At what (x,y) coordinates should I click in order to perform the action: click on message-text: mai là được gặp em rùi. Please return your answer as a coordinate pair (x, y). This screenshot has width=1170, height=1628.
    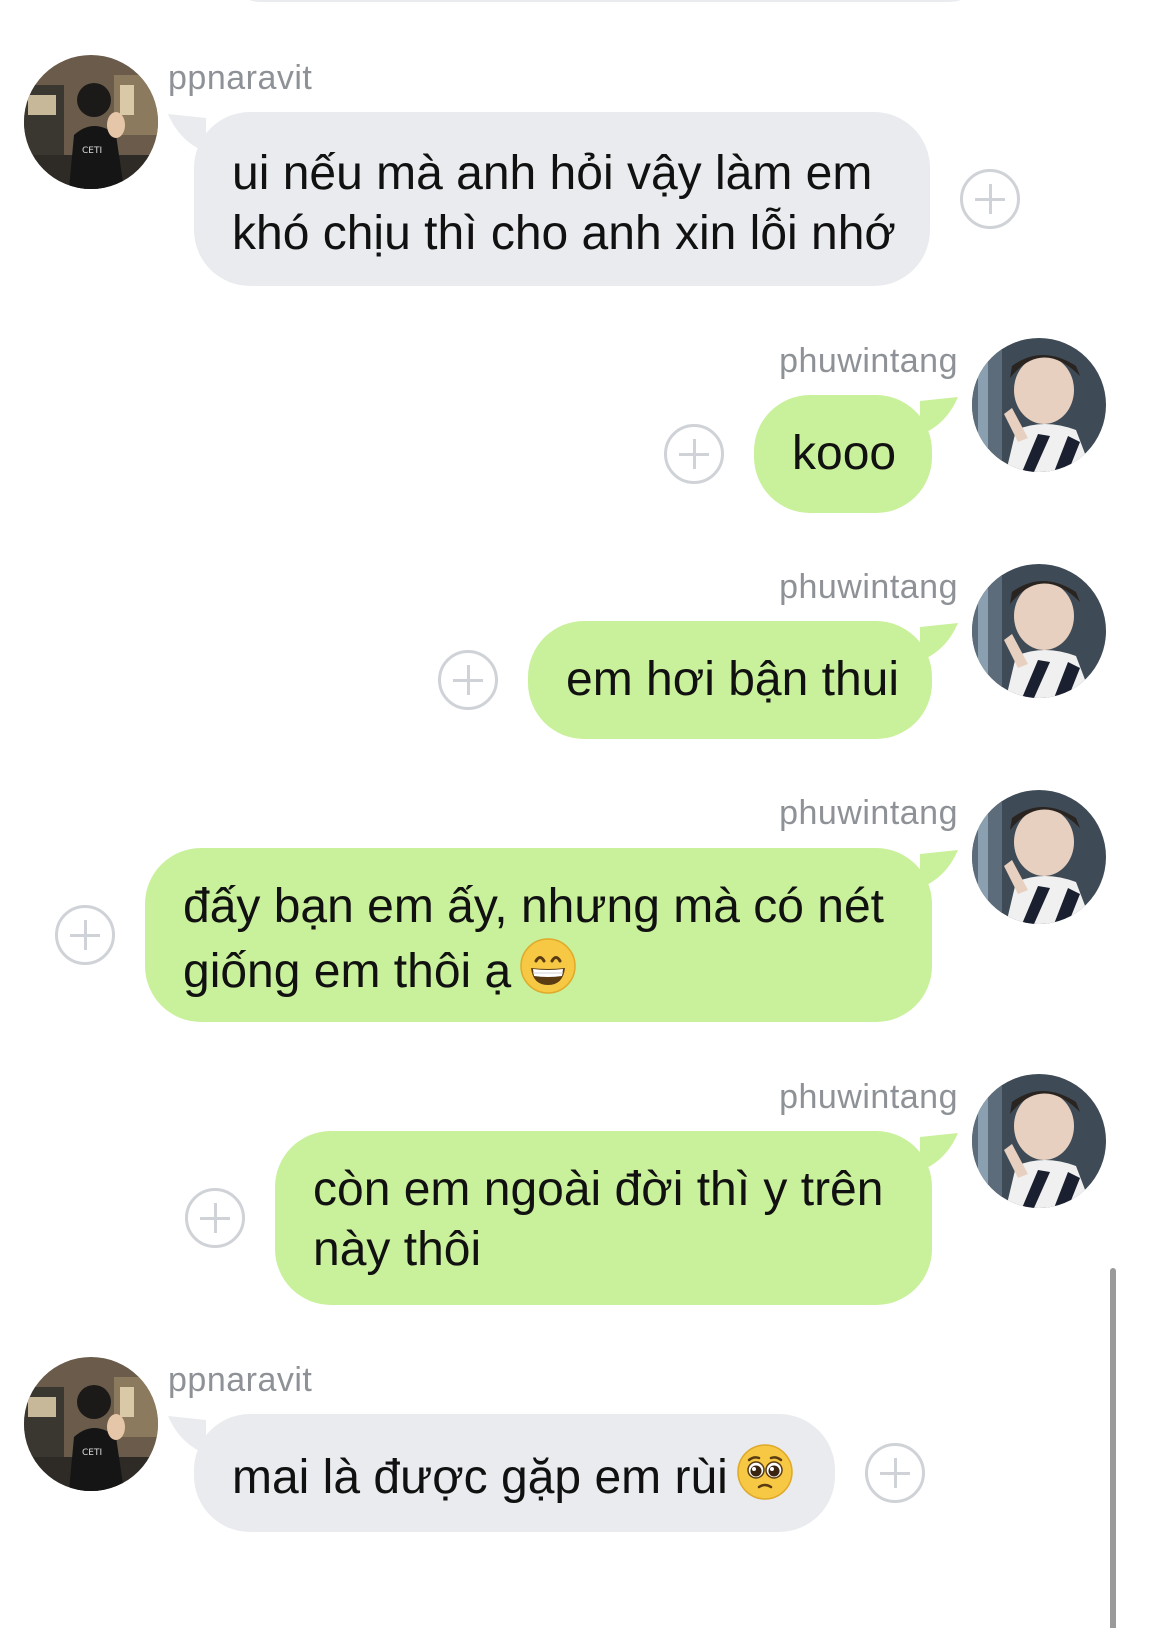
    Looking at the image, I should click on (480, 1477).